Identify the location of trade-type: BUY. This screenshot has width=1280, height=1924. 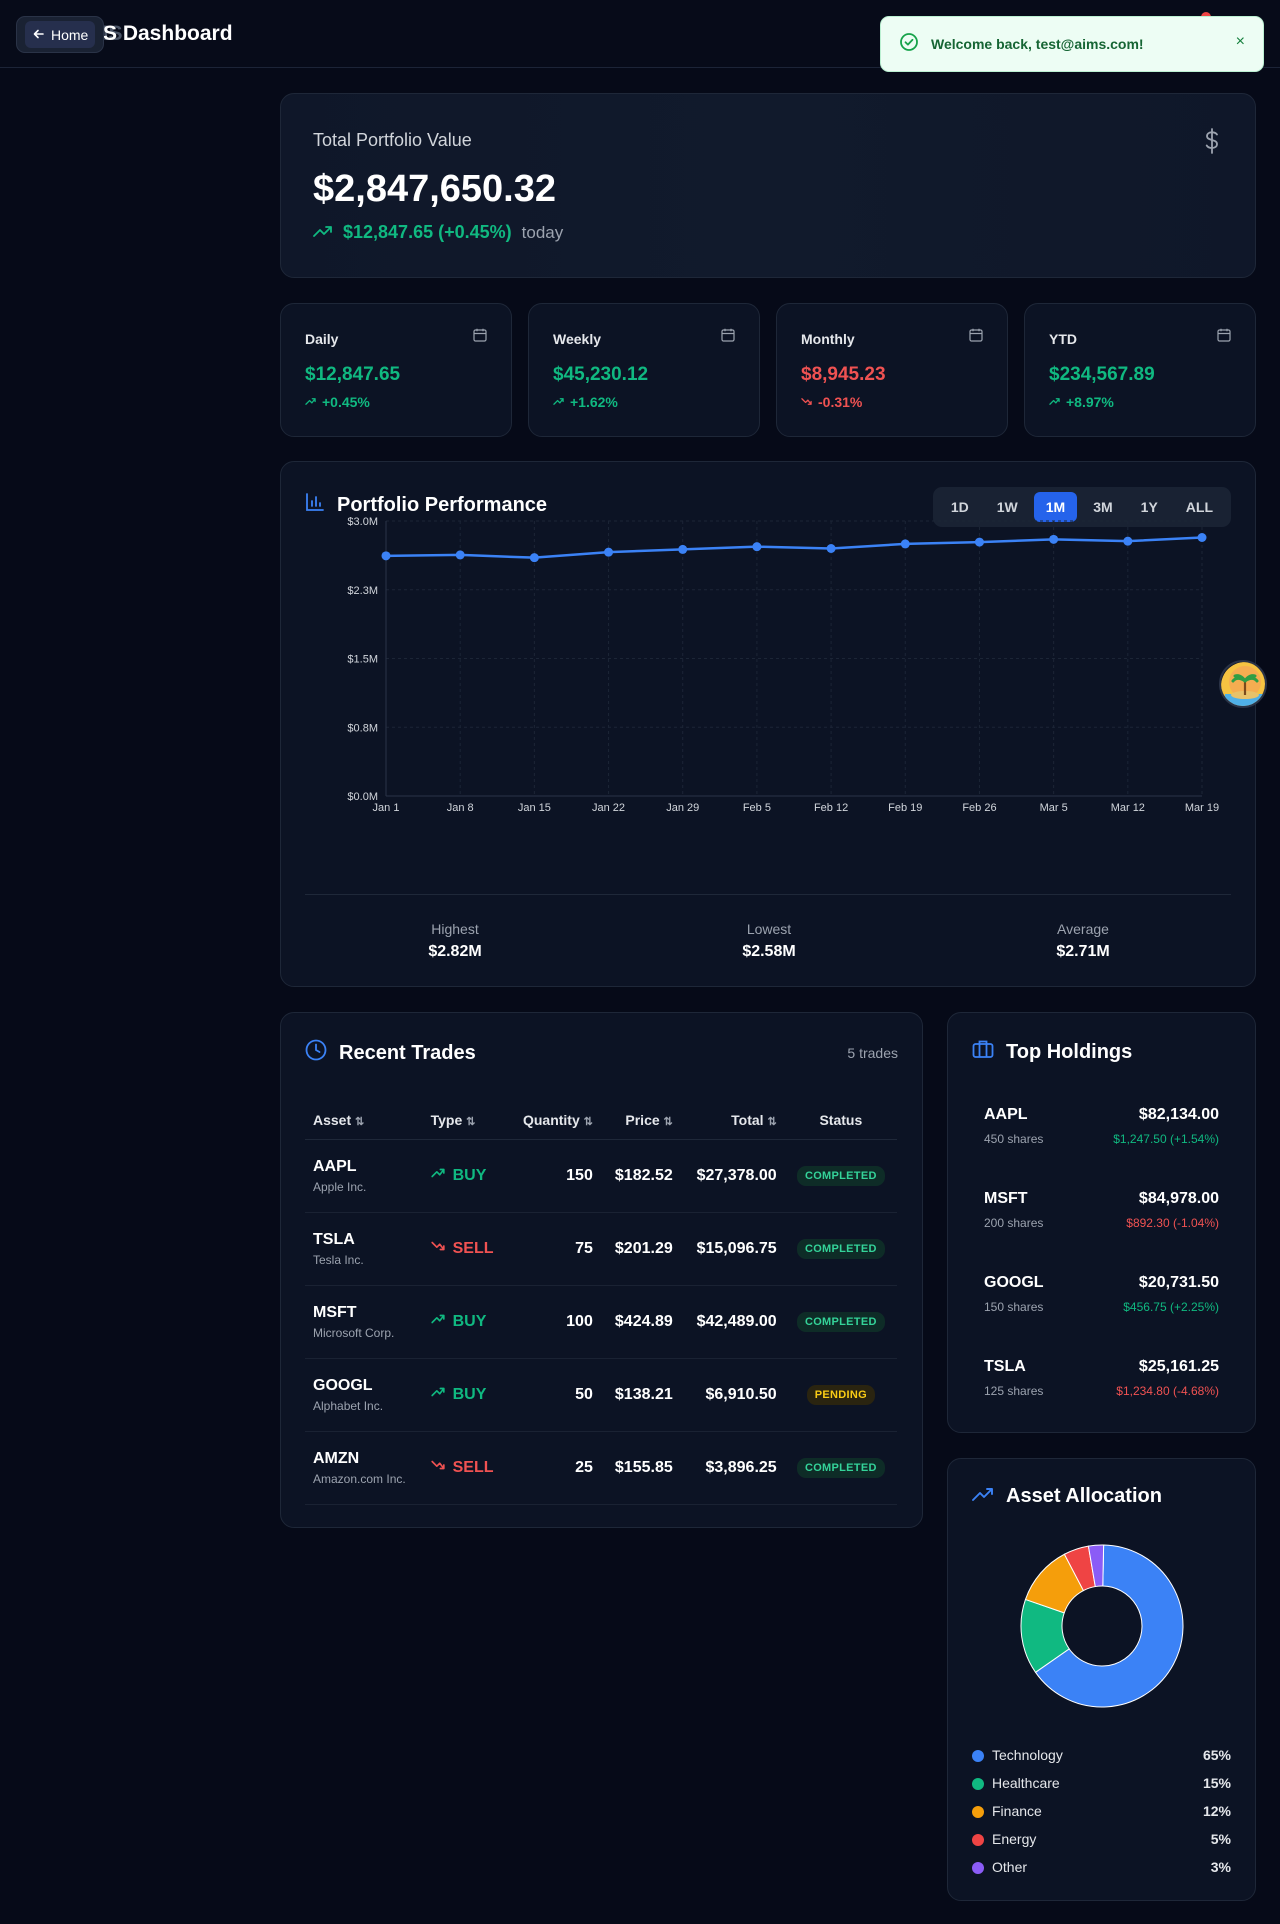
(469, 1321).